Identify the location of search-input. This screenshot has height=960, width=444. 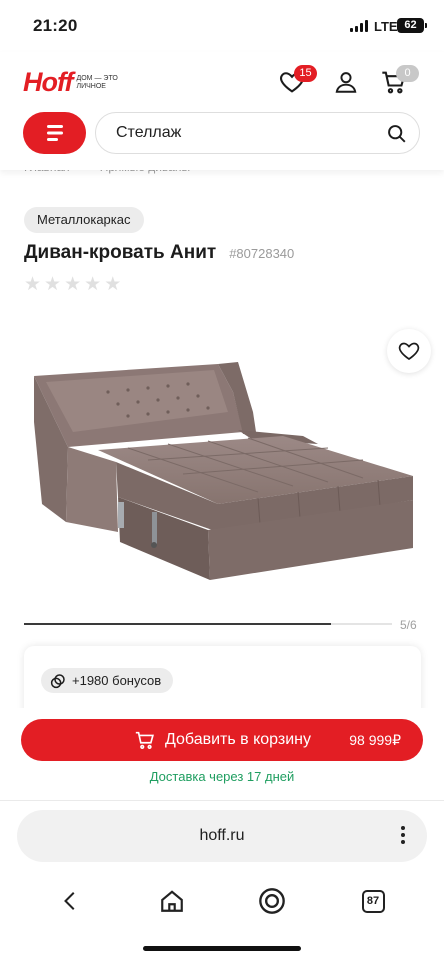
(241, 133).